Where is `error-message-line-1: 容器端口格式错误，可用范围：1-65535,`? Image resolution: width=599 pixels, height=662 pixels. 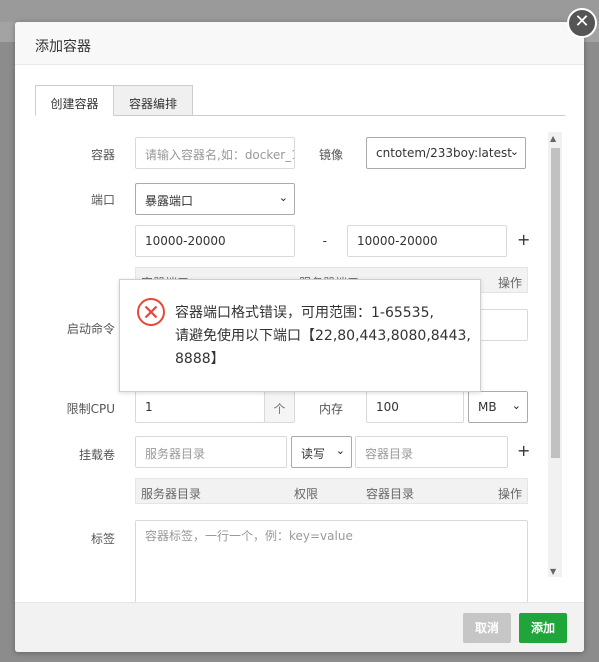 error-message-line-1: 容器端口格式错误，可用范围：1-65535, is located at coordinates (304, 313).